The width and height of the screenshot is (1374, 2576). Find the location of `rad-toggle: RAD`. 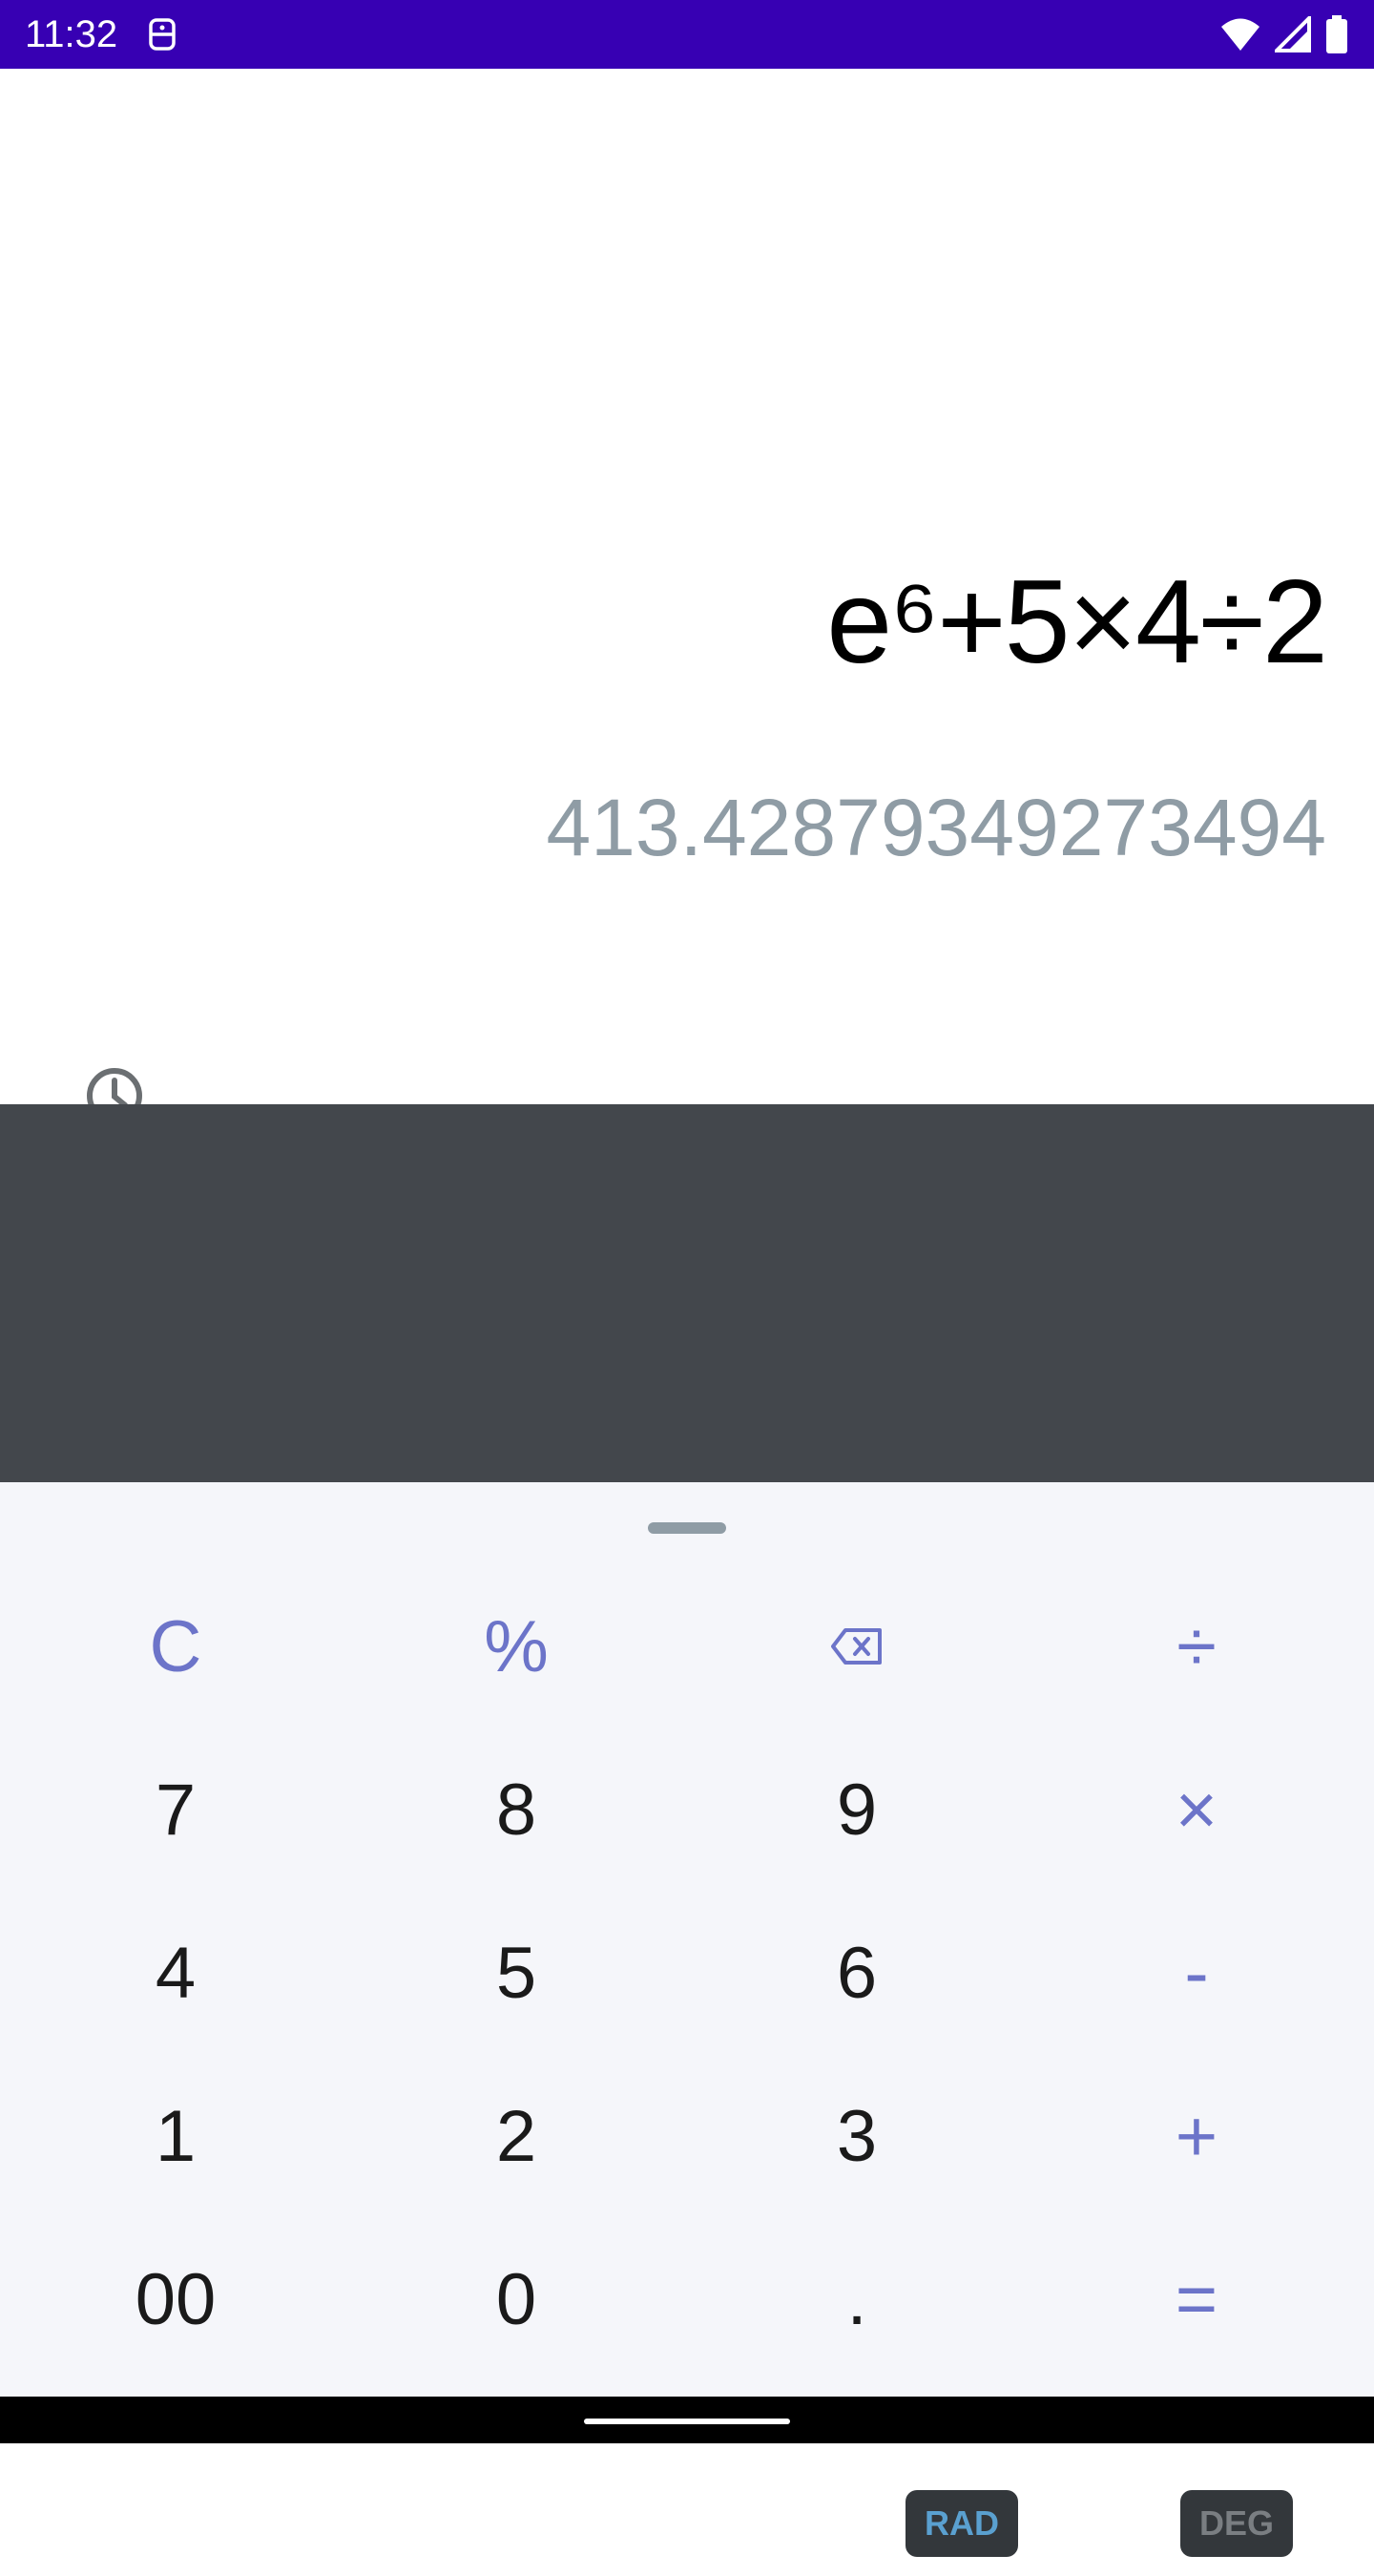

rad-toggle: RAD is located at coordinates (962, 2523).